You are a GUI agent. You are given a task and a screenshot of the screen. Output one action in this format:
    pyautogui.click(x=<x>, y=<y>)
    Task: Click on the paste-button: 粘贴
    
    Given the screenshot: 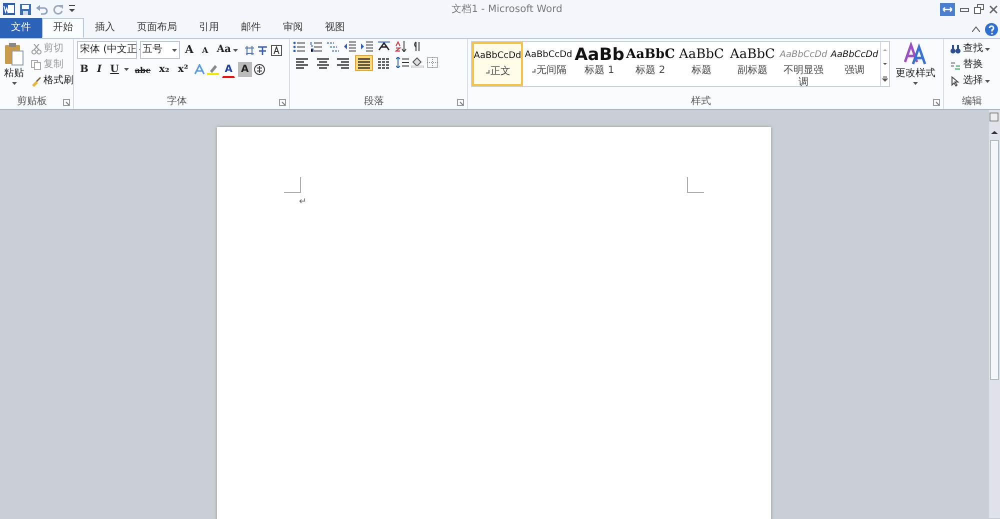 What is the action you would take?
    pyautogui.click(x=14, y=65)
    